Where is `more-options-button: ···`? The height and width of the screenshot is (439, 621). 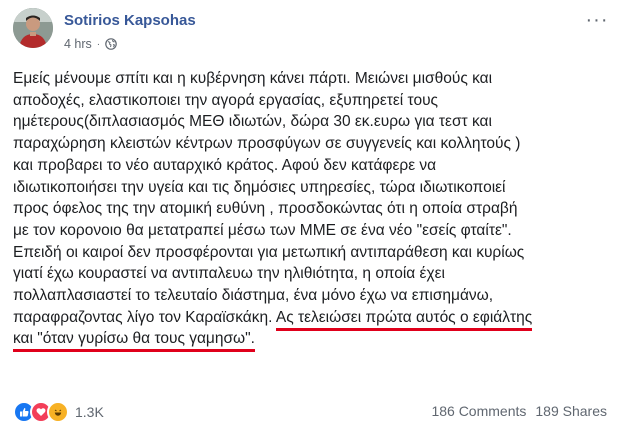
more-options-button: ··· is located at coordinates (597, 20).